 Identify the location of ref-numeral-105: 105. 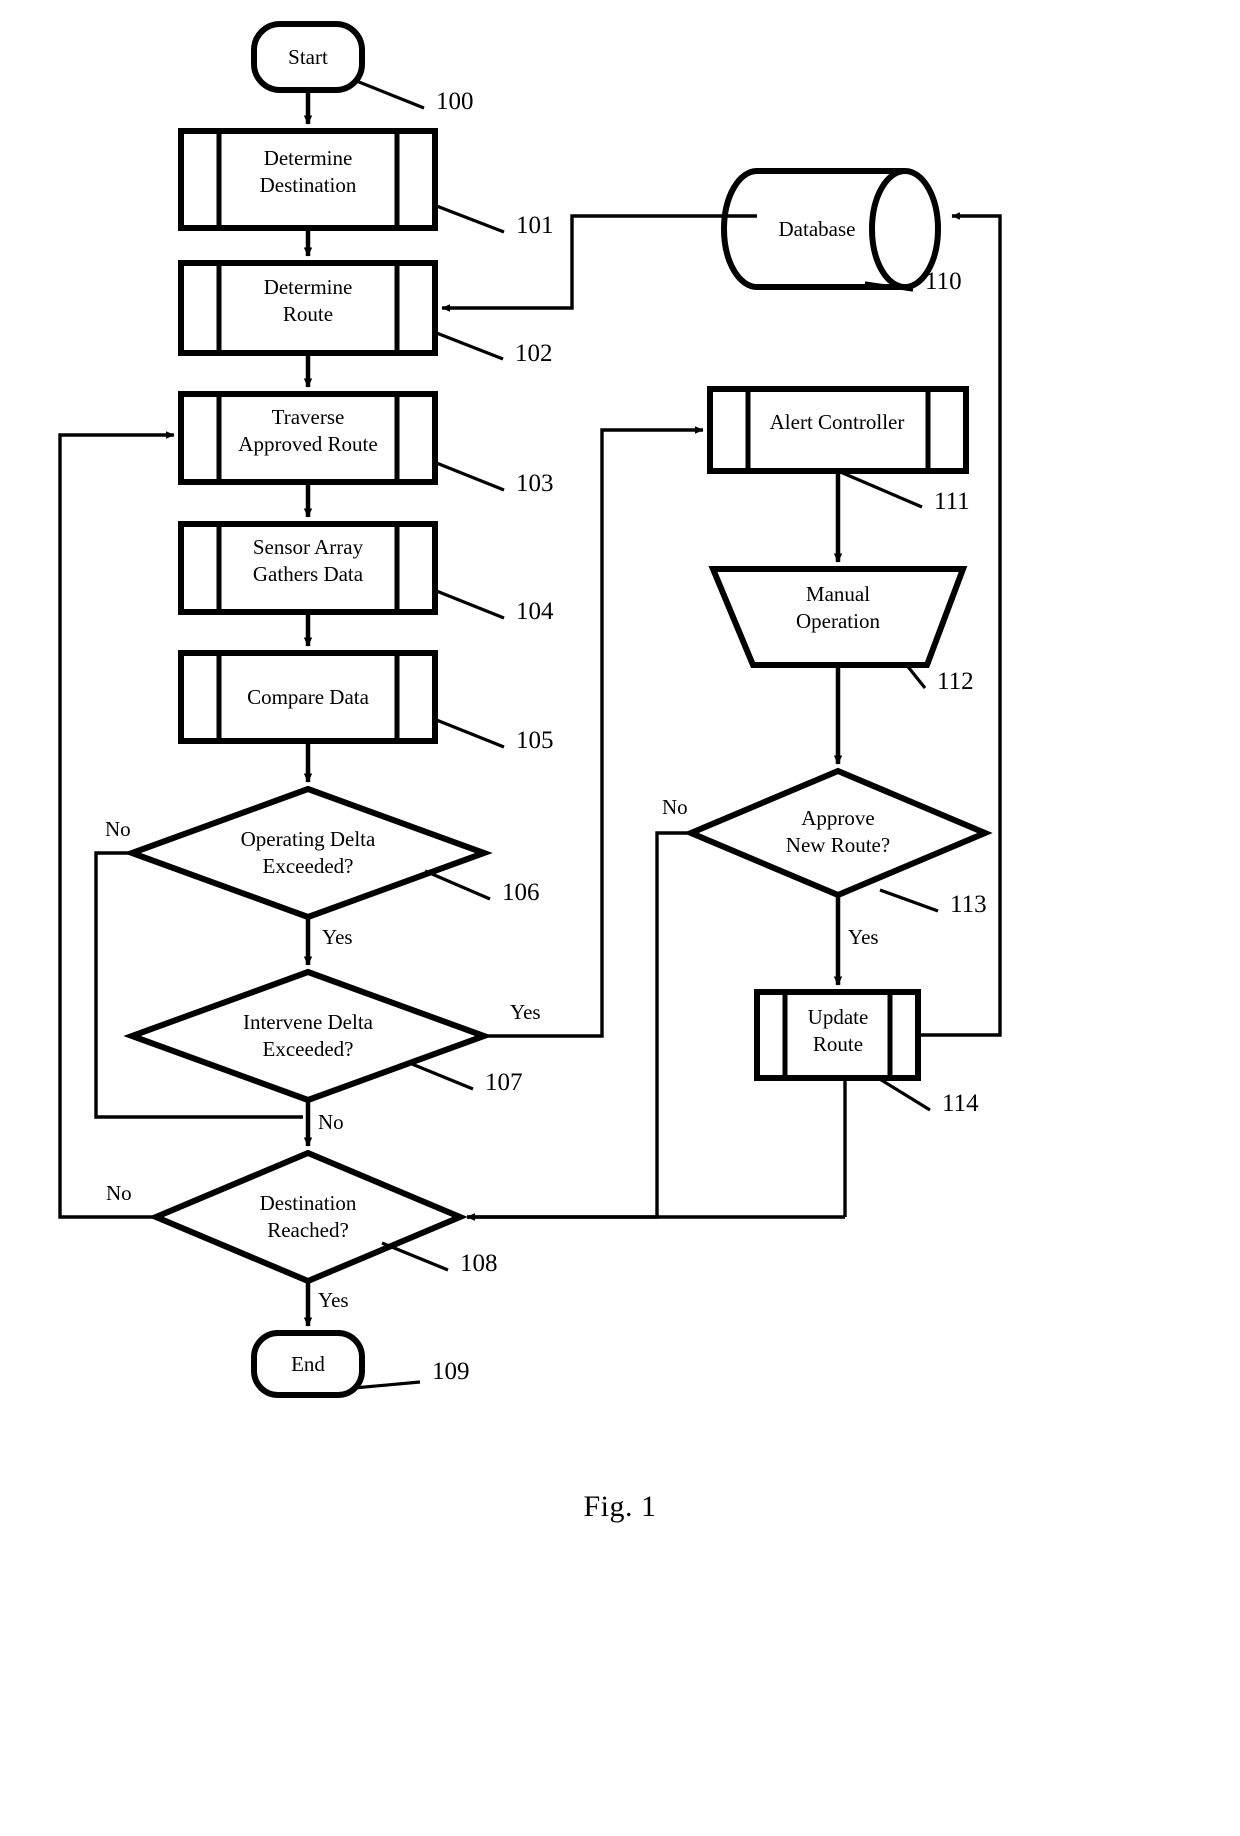
(535, 740).